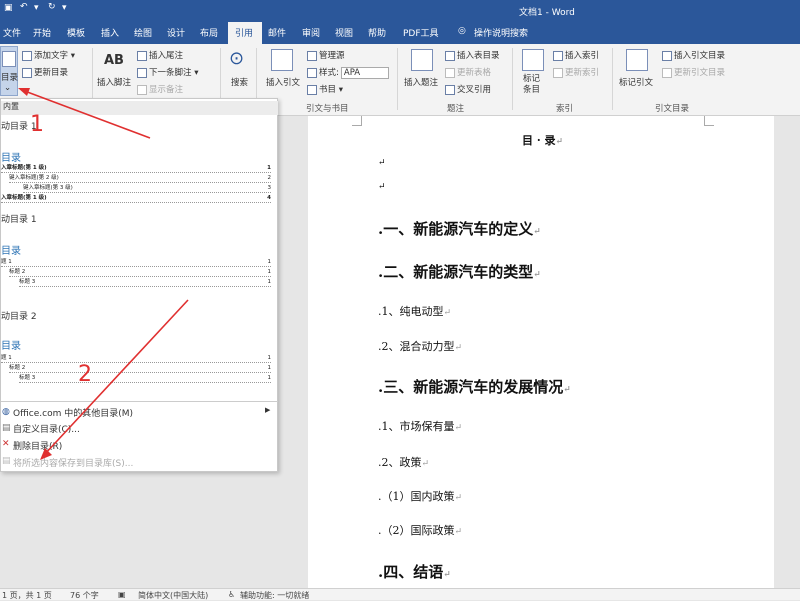 This screenshot has height=601, width=800. What do you see at coordinates (84, 595) in the screenshot?
I see `word-count: 76 个字` at bounding box center [84, 595].